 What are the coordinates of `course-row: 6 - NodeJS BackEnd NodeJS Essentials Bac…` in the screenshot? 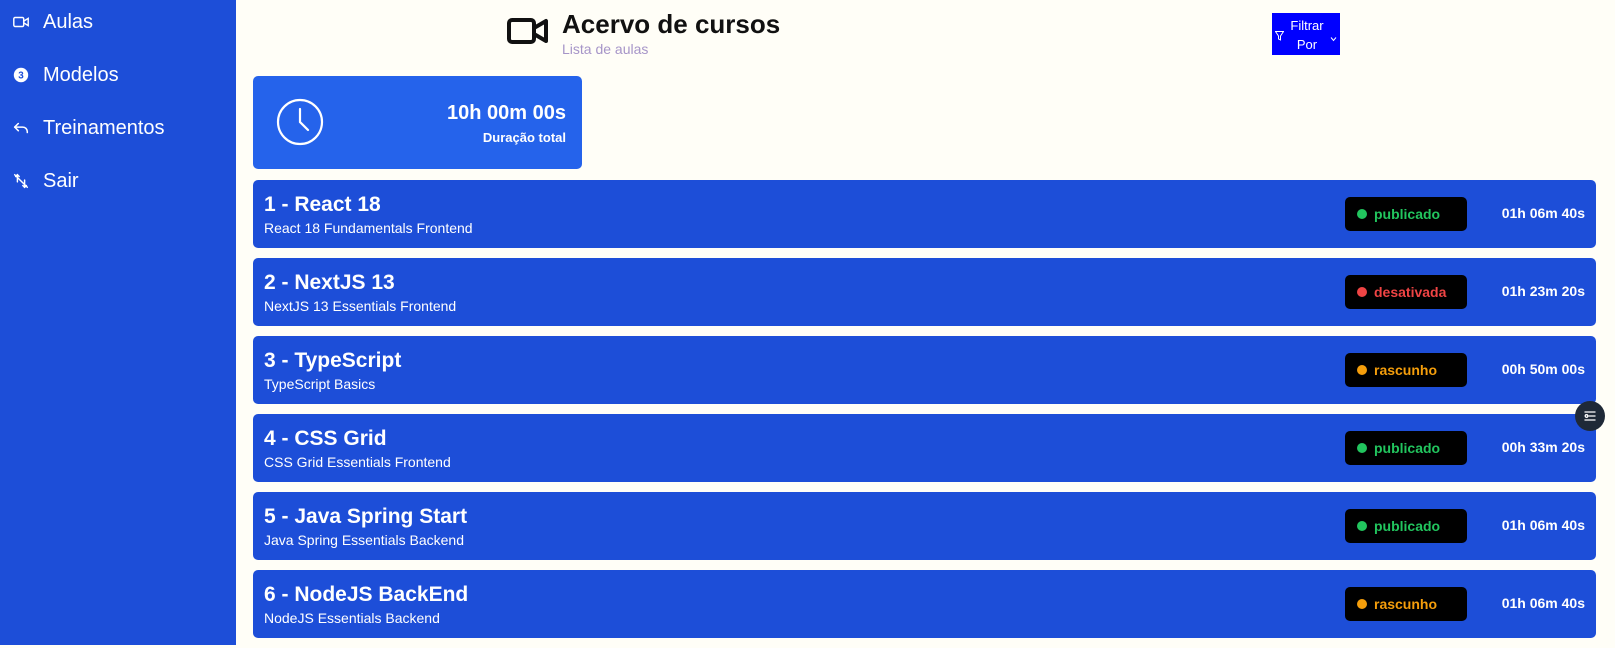 It's located at (924, 604).